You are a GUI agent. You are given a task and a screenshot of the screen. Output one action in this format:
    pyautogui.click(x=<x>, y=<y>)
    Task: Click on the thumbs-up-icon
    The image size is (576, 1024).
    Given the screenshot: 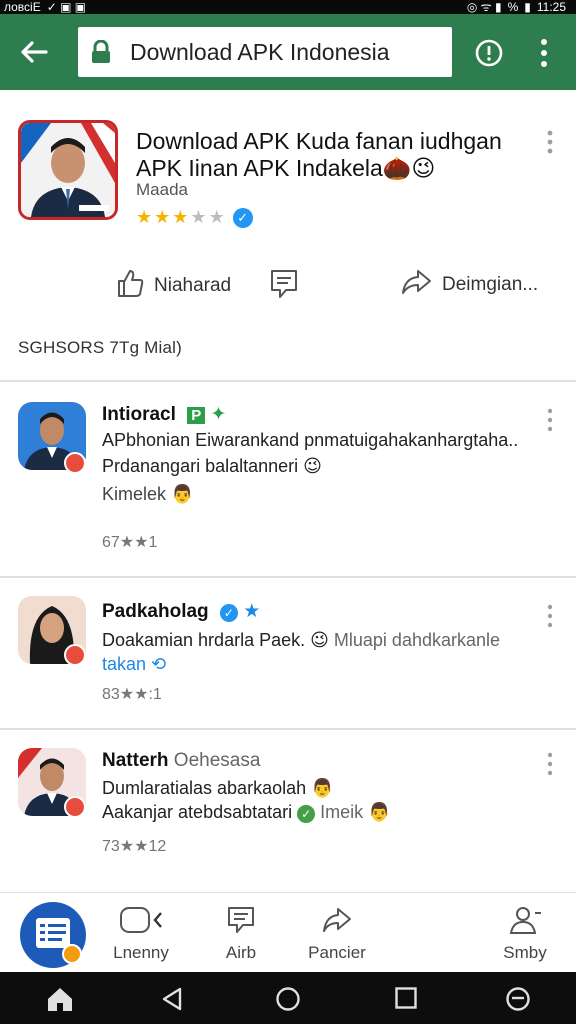 What is the action you would take?
    pyautogui.click(x=130, y=286)
    